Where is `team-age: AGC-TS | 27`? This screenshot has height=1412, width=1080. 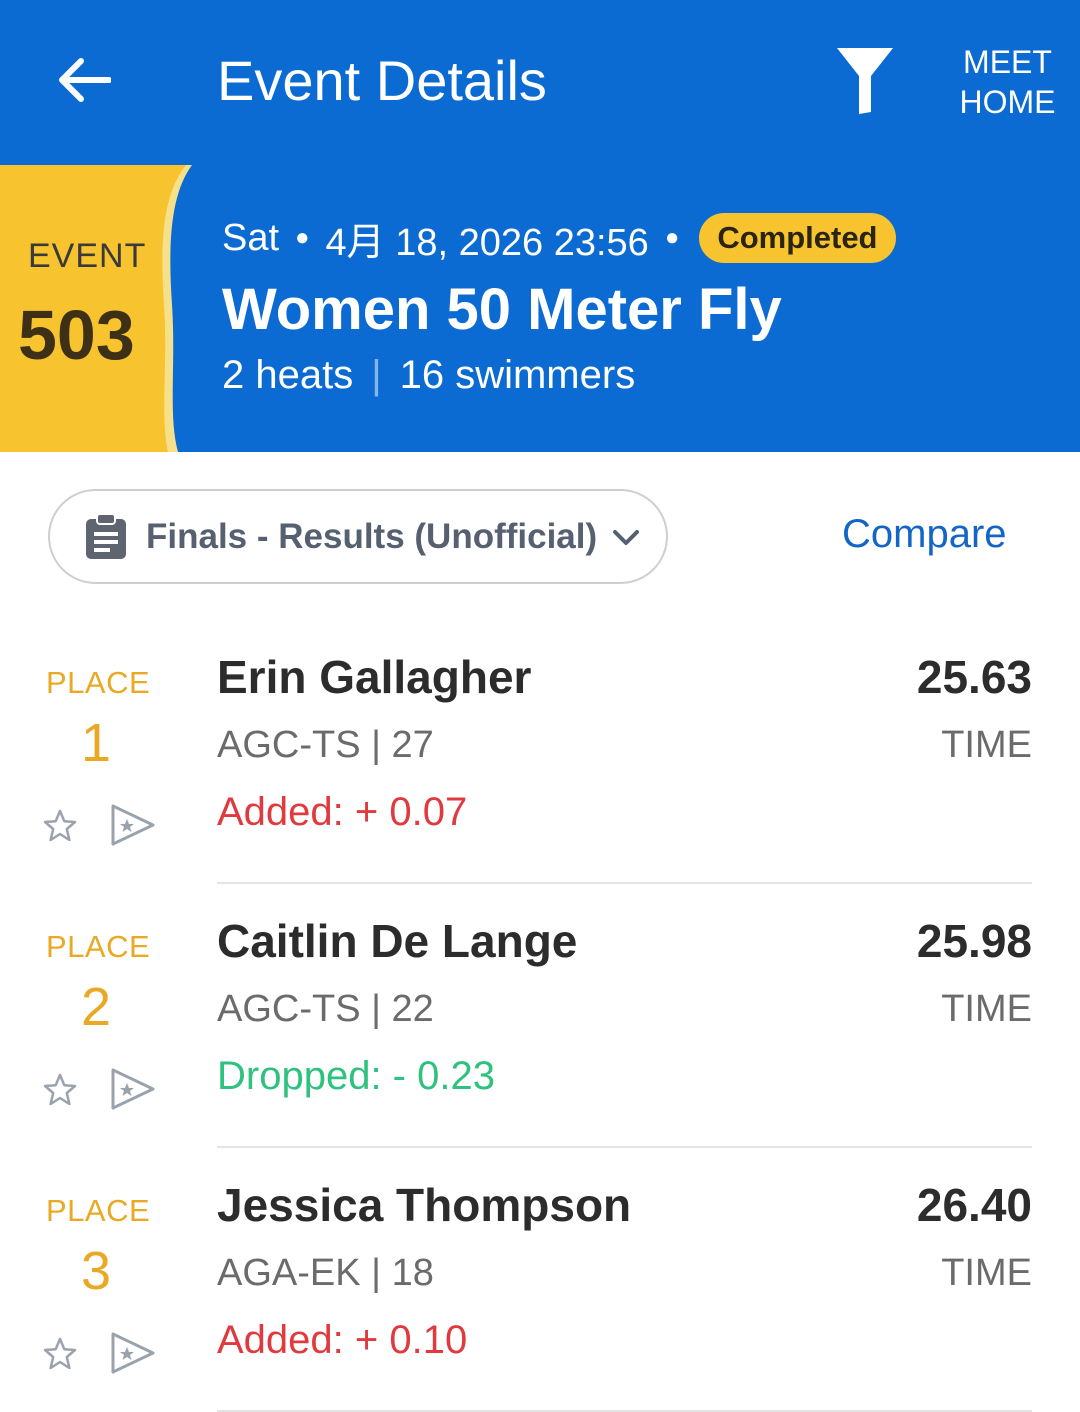 team-age: AGC-TS | 27 is located at coordinates (325, 745).